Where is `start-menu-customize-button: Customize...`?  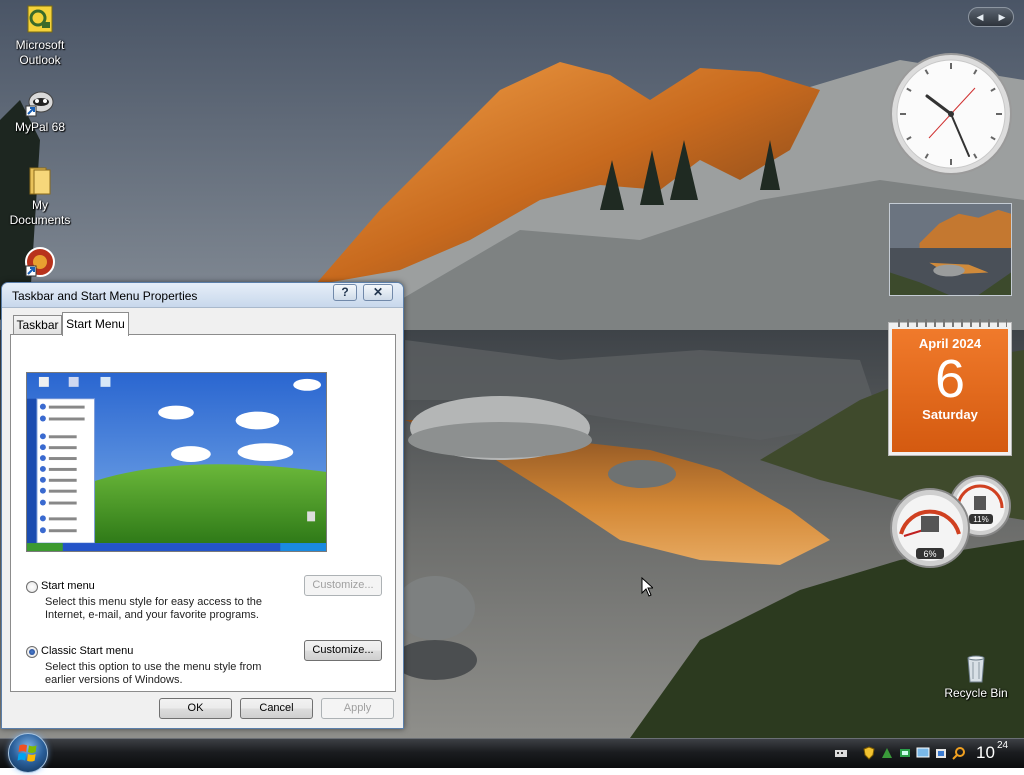 start-menu-customize-button: Customize... is located at coordinates (343, 585).